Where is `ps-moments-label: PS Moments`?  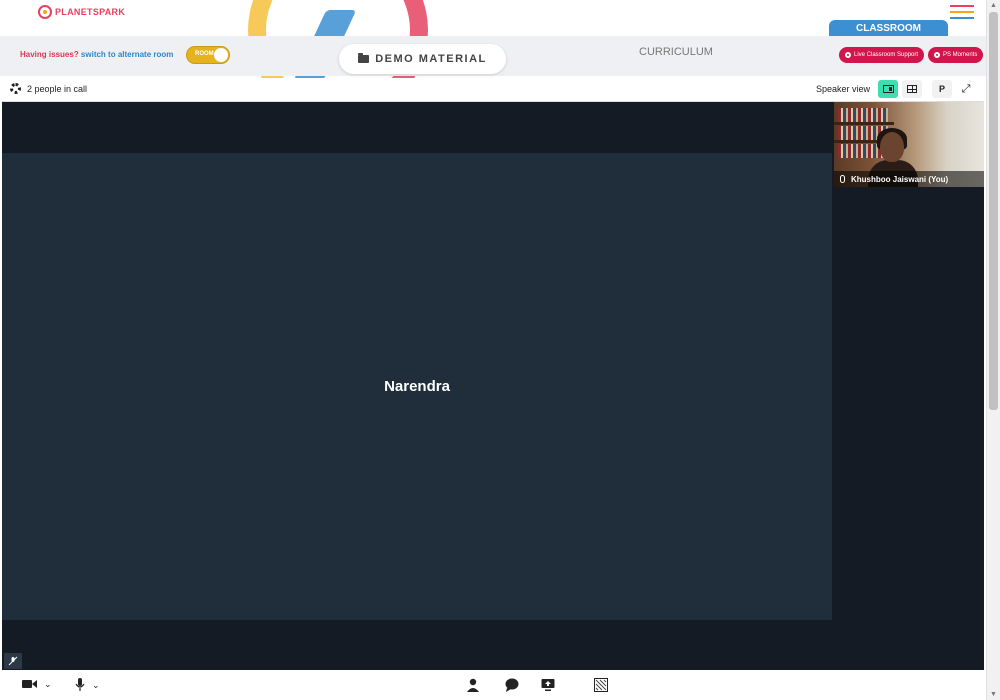 ps-moments-label: PS Moments is located at coordinates (960, 55).